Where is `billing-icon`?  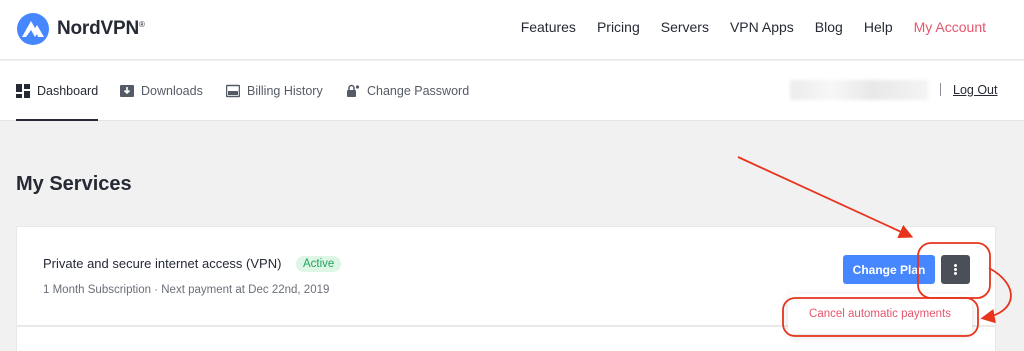 billing-icon is located at coordinates (233, 90).